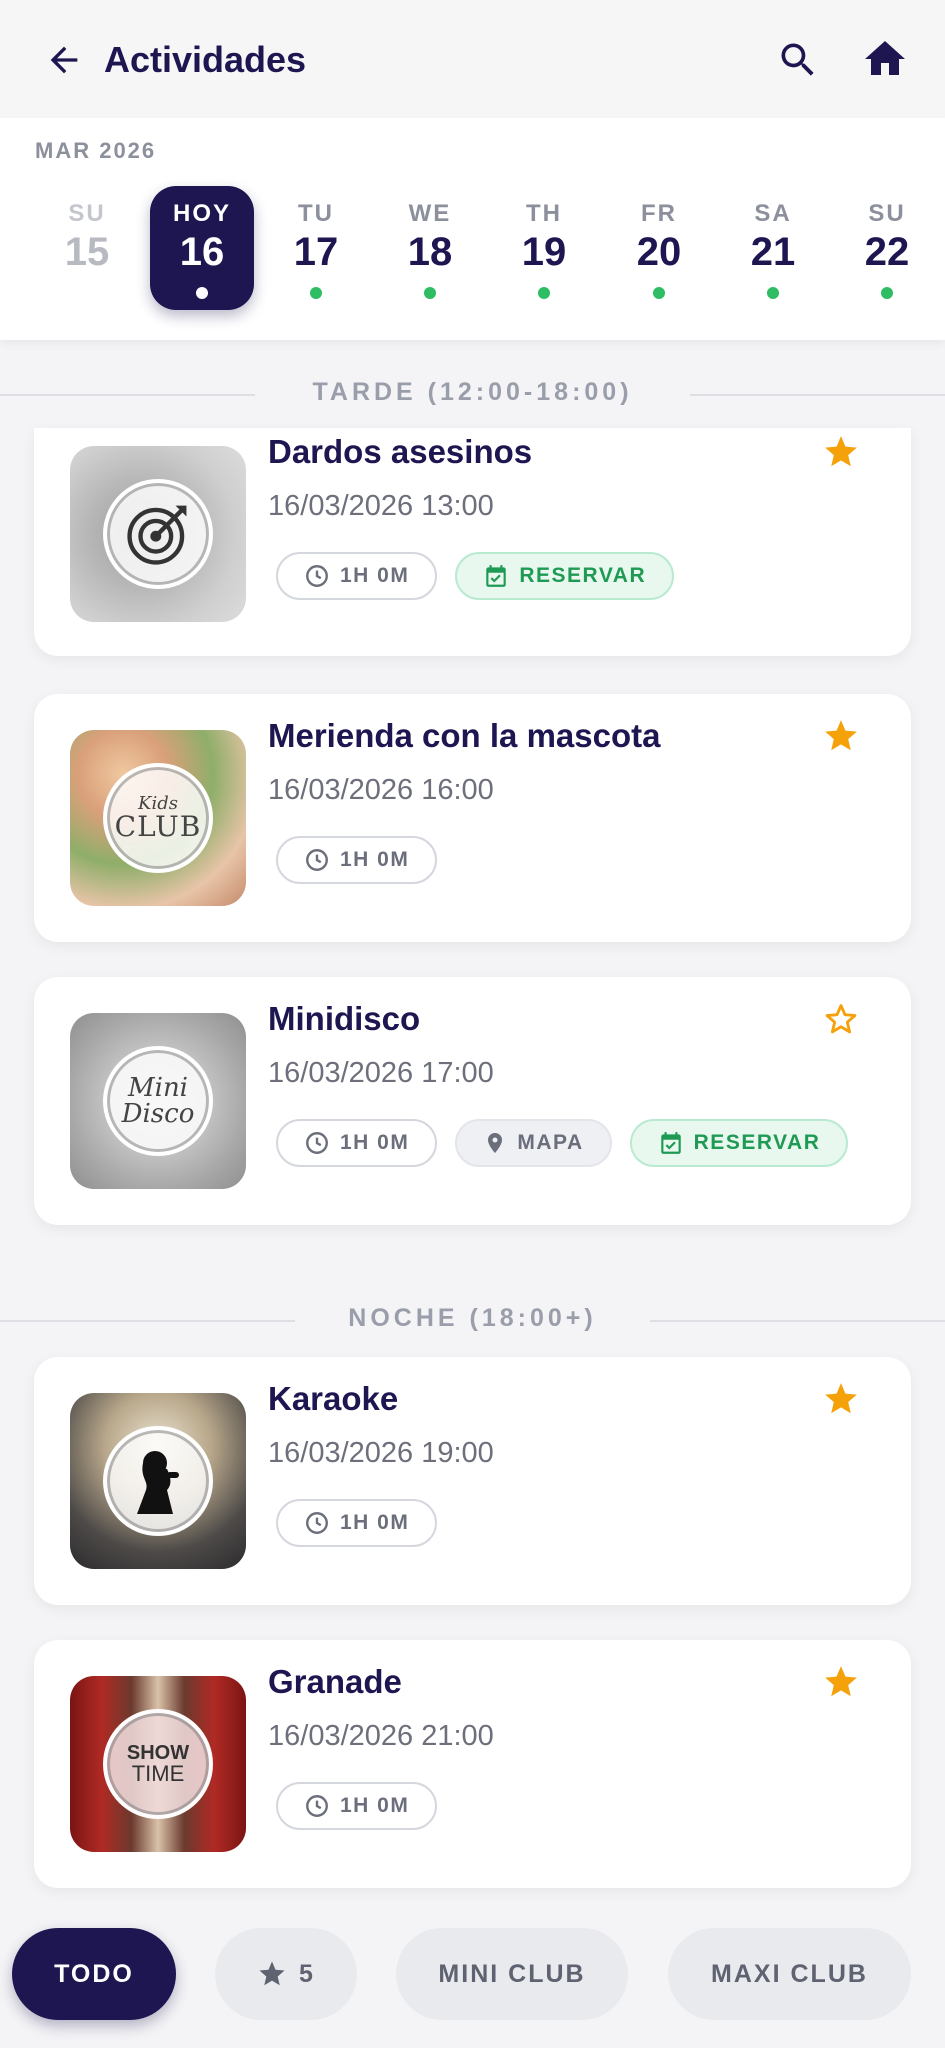  Describe the element at coordinates (316, 252) in the screenshot. I see `day-number: 17` at that location.